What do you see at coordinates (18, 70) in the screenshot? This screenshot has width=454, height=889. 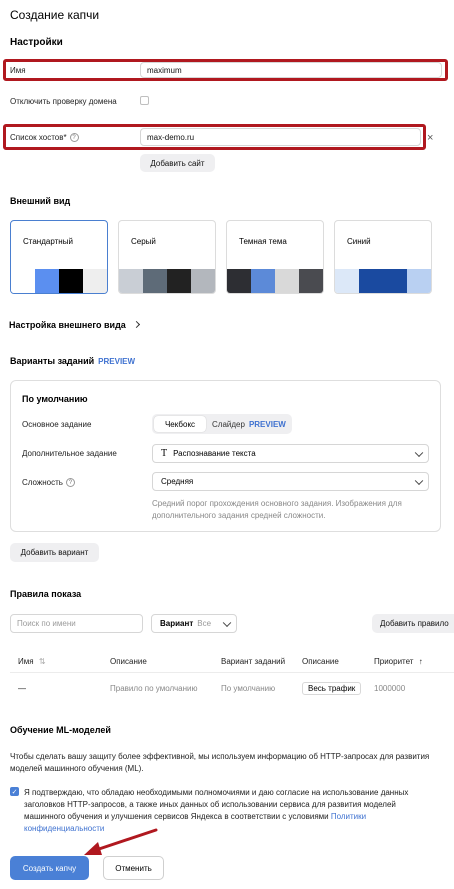 I see `name-label: Имя` at bounding box center [18, 70].